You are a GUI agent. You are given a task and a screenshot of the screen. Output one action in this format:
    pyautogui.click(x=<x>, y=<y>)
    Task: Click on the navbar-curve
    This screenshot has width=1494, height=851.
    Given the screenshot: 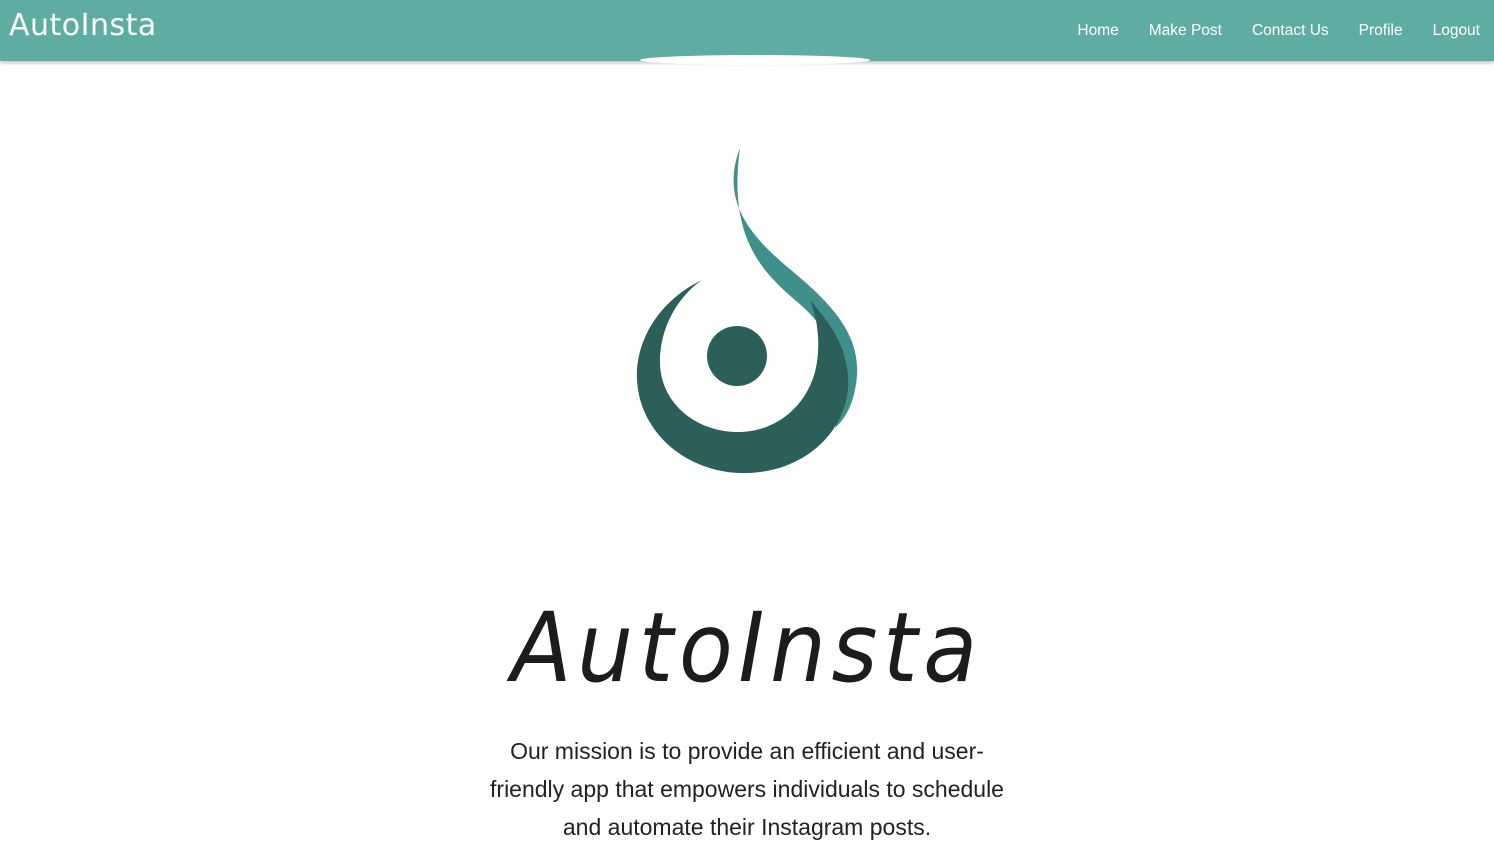 What is the action you would take?
    pyautogui.click(x=755, y=60)
    